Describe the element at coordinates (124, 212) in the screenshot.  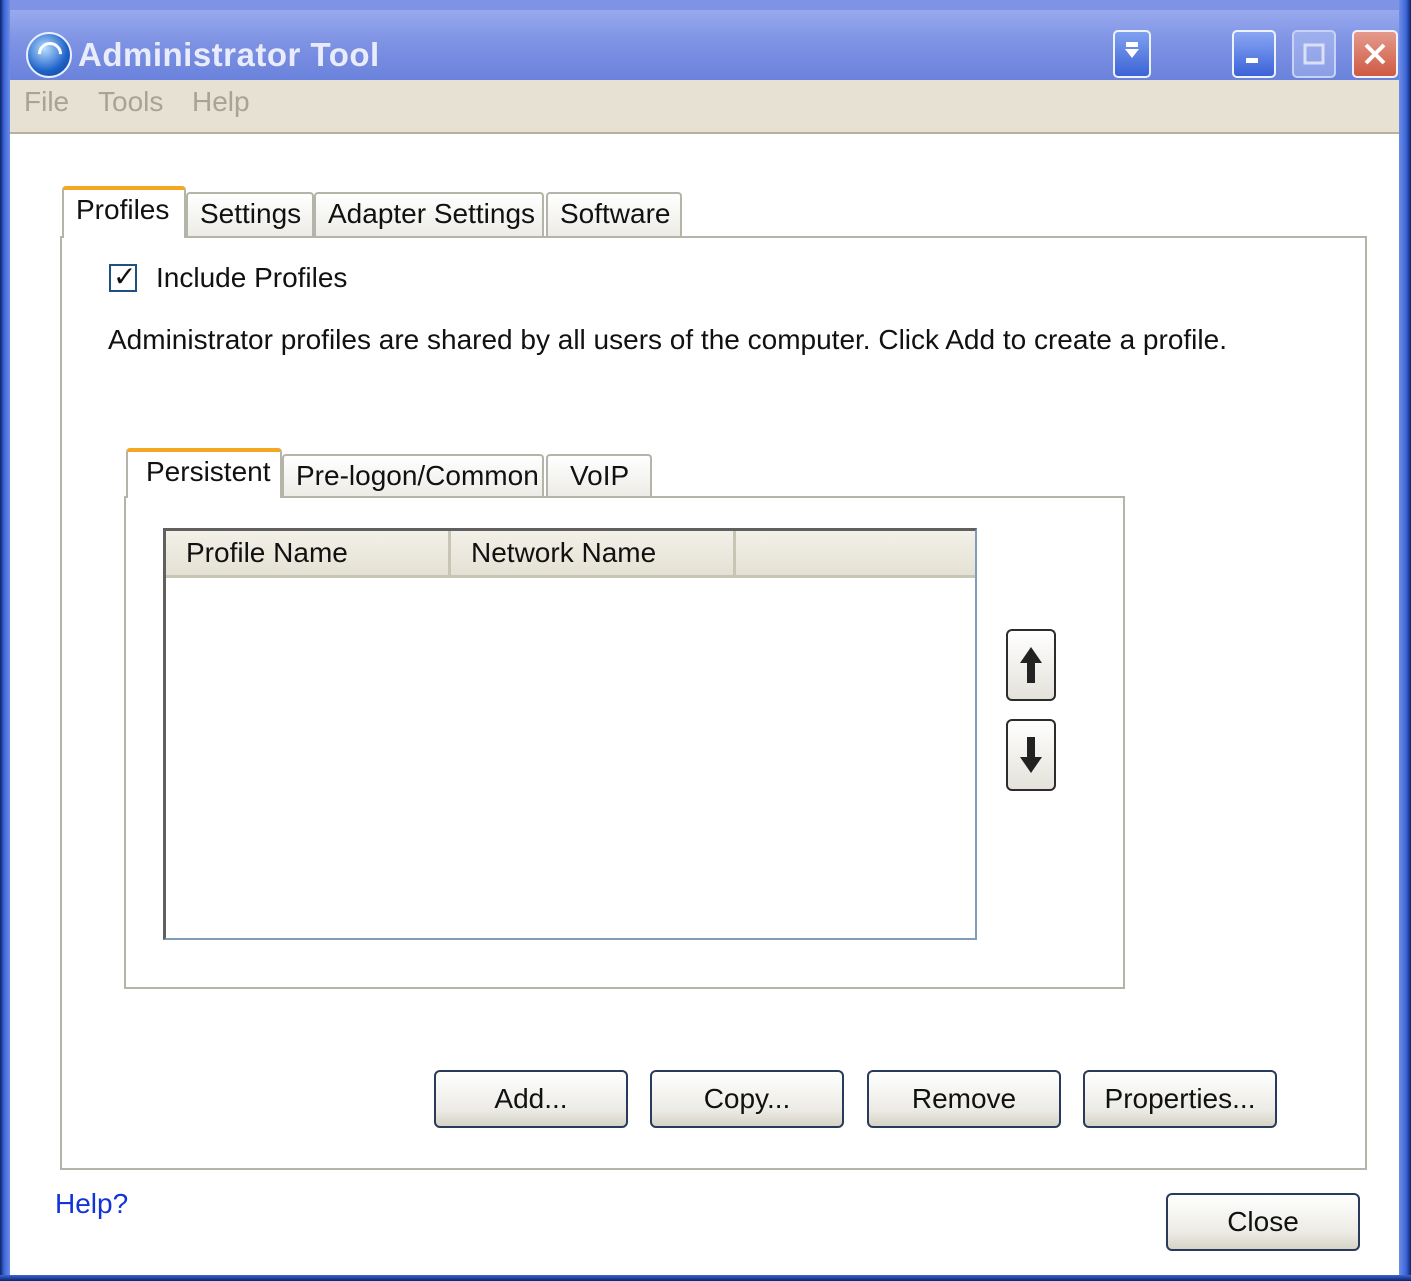
I see `tab-profiles: Profiles` at that location.